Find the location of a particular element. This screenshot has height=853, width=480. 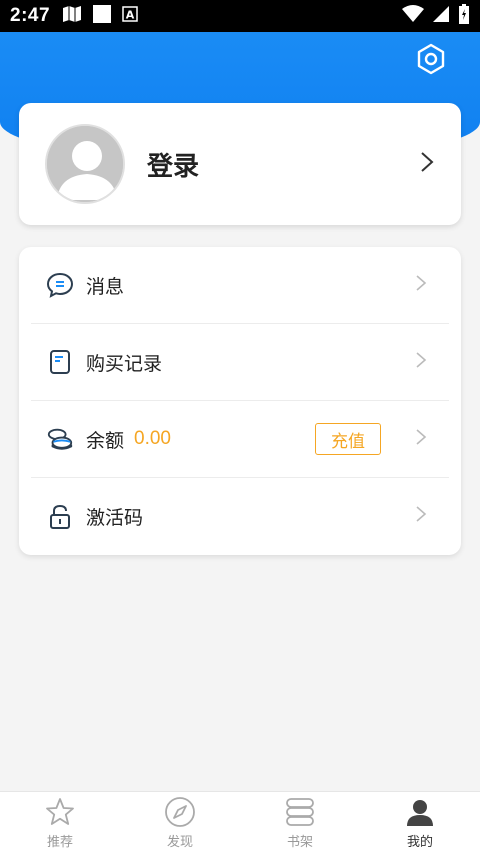

profile-card: 登录 is located at coordinates (240, 164).